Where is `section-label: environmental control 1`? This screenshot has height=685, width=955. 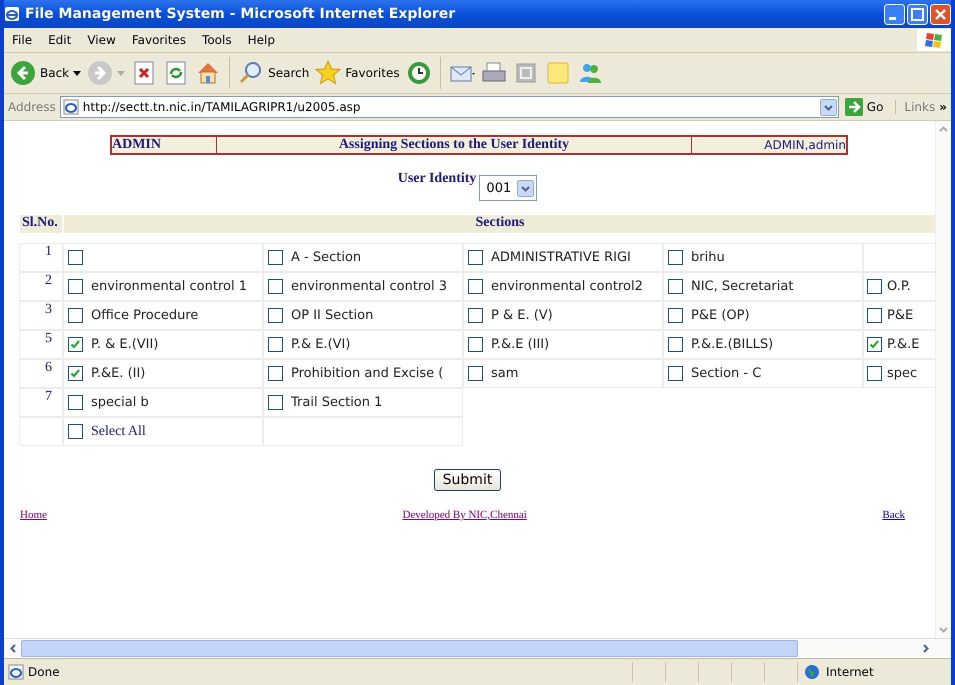
section-label: environmental control 1 is located at coordinates (169, 286).